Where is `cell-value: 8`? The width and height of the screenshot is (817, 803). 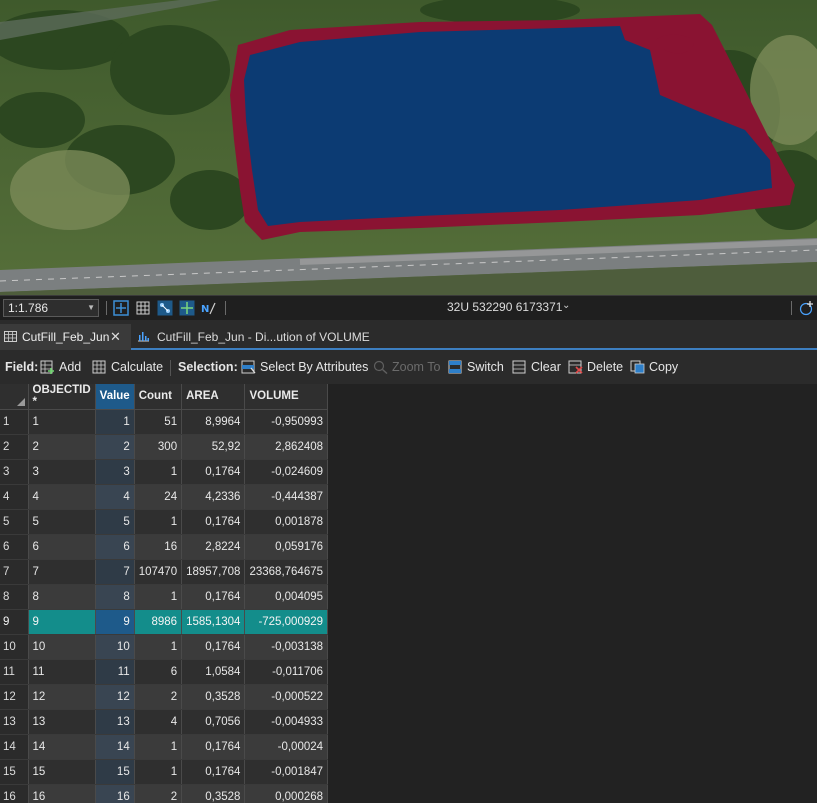 cell-value: 8 is located at coordinates (115, 597).